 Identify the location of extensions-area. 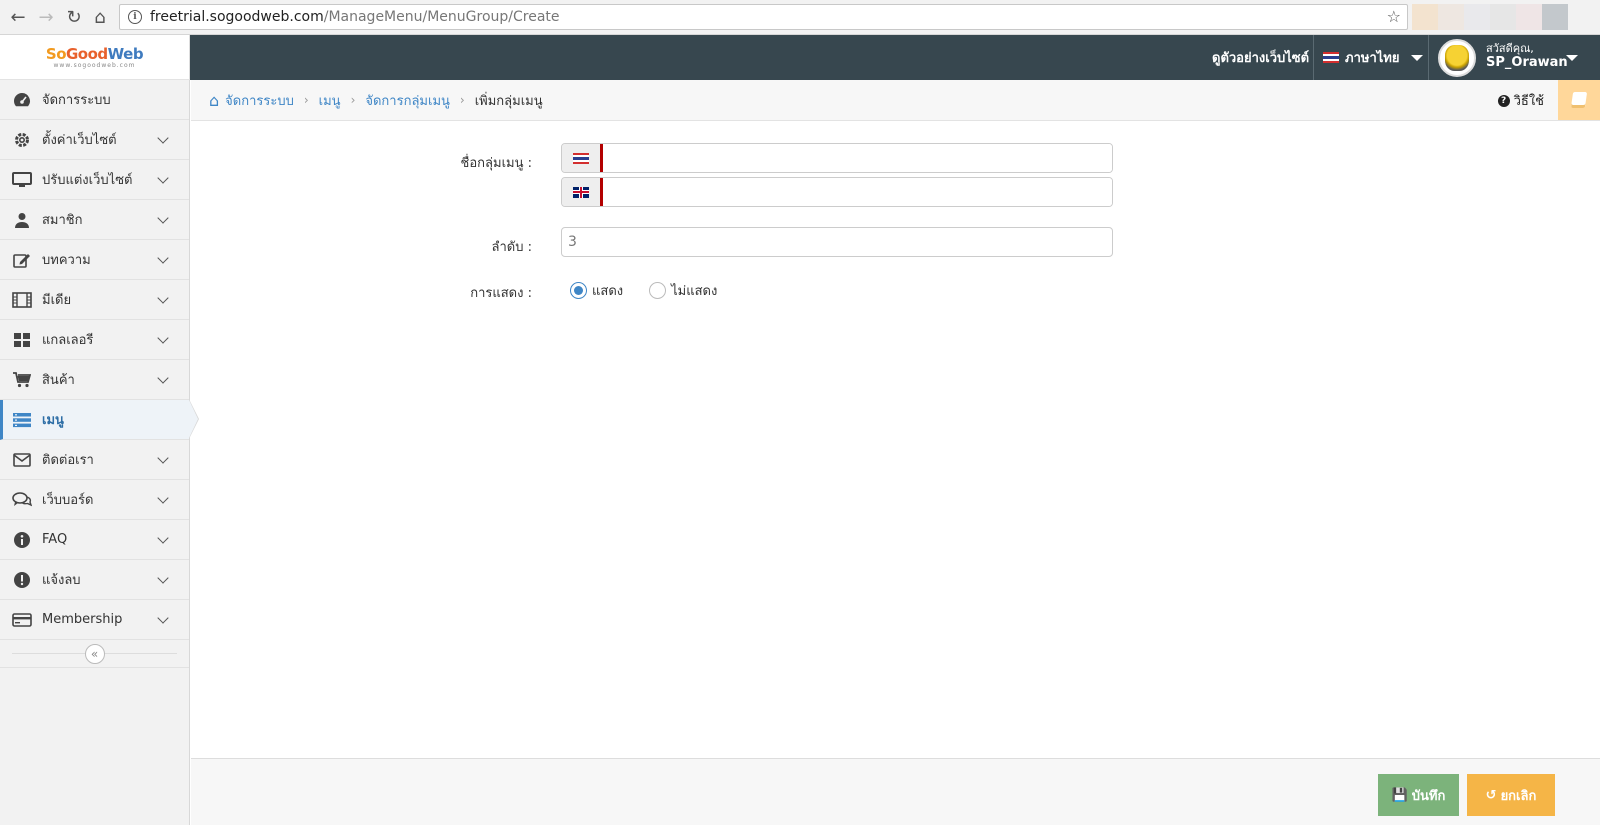
(1505, 17).